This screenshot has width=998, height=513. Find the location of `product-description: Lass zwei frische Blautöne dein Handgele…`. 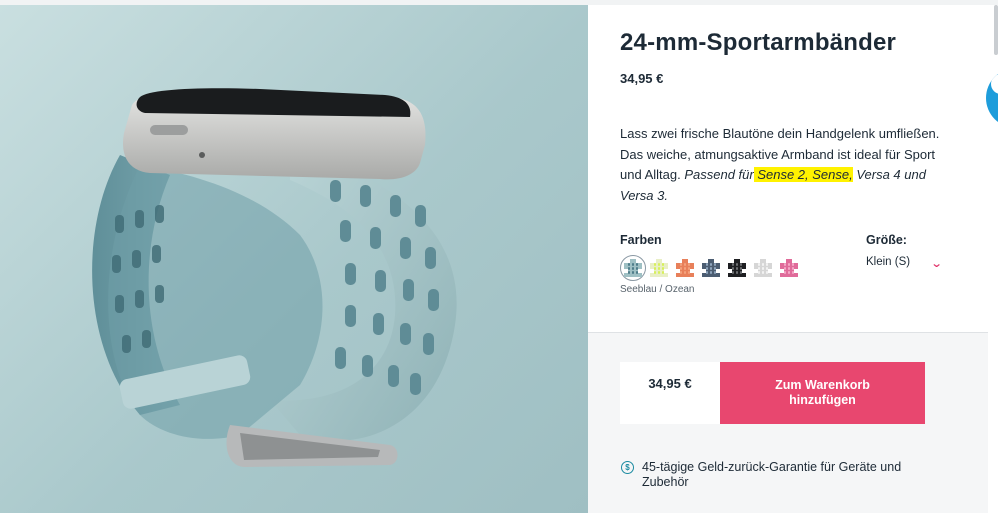

product-description: Lass zwei frische Blautöne dein Handgele… is located at coordinates (790, 165).